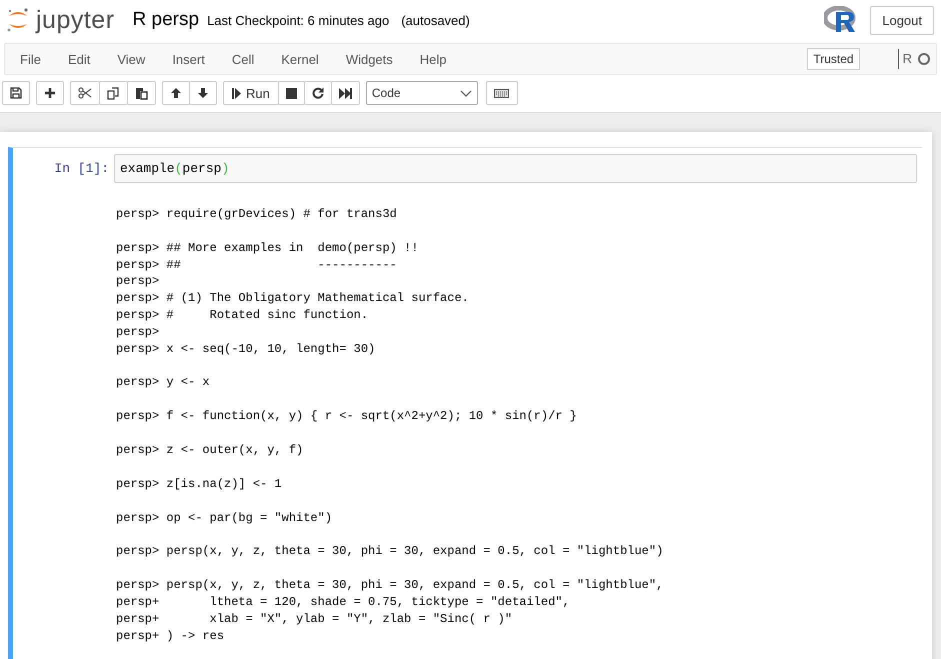 Image resolution: width=941 pixels, height=659 pixels. I want to click on move-up-button, so click(176, 93).